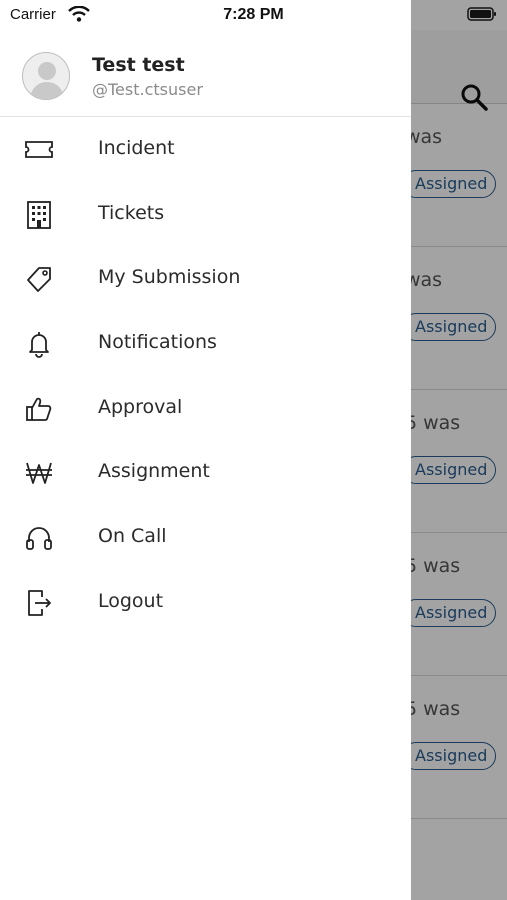 Image resolution: width=507 pixels, height=900 pixels. Describe the element at coordinates (39, 214) in the screenshot. I see `building-icon` at that location.